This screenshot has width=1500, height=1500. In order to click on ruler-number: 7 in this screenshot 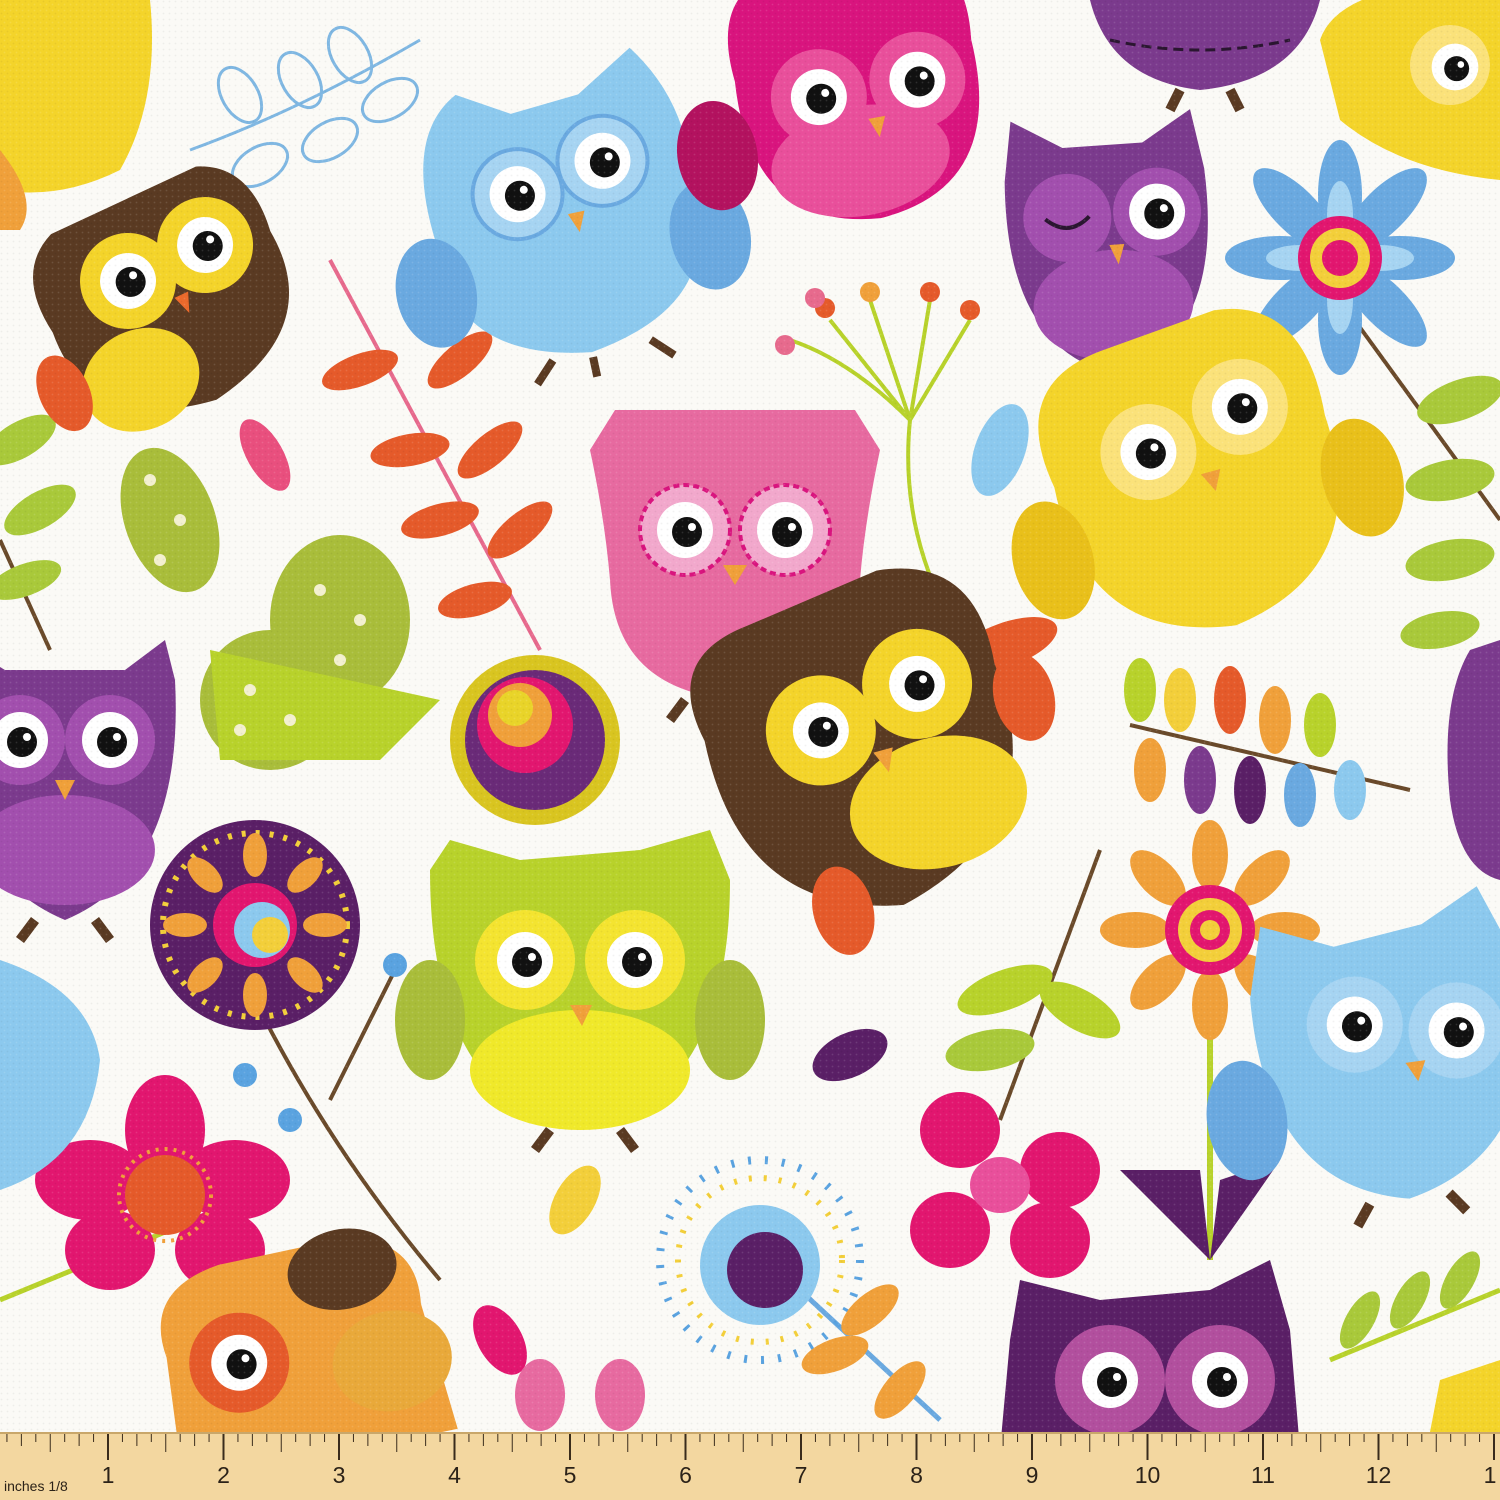, I will do `click(801, 1475)`.